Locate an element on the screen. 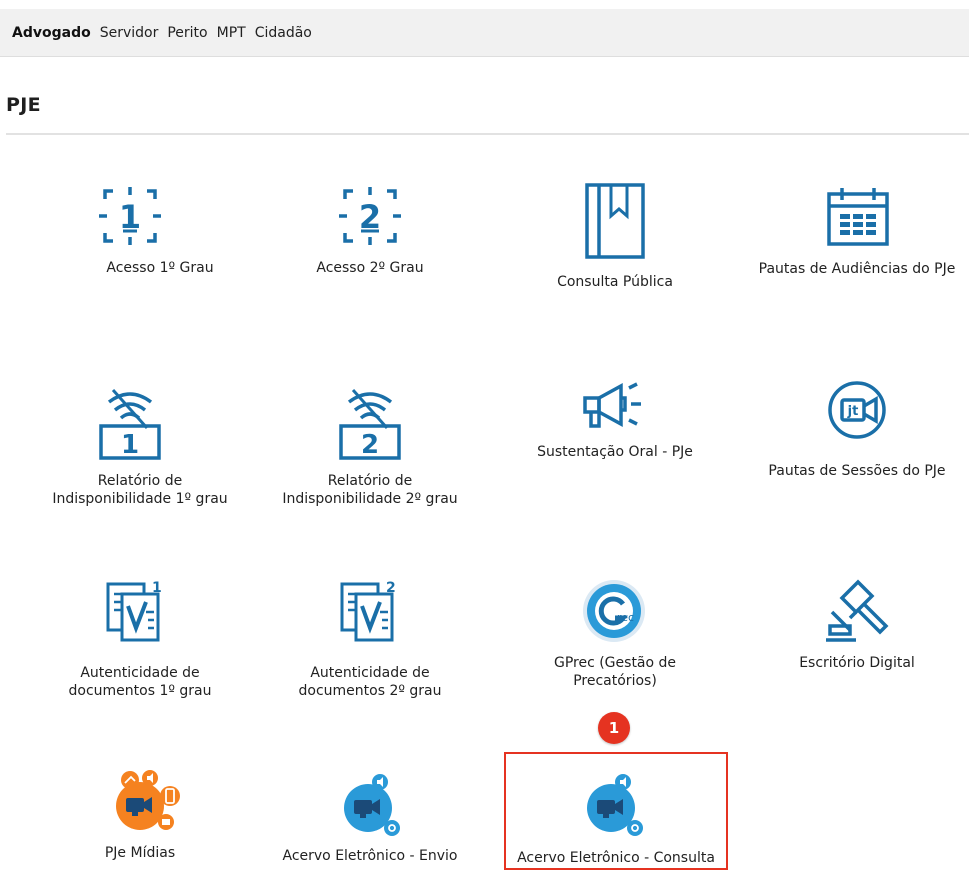 Image resolution: width=969 pixels, height=871 pixels. tile-label: Consulta Pública is located at coordinates (615, 282).